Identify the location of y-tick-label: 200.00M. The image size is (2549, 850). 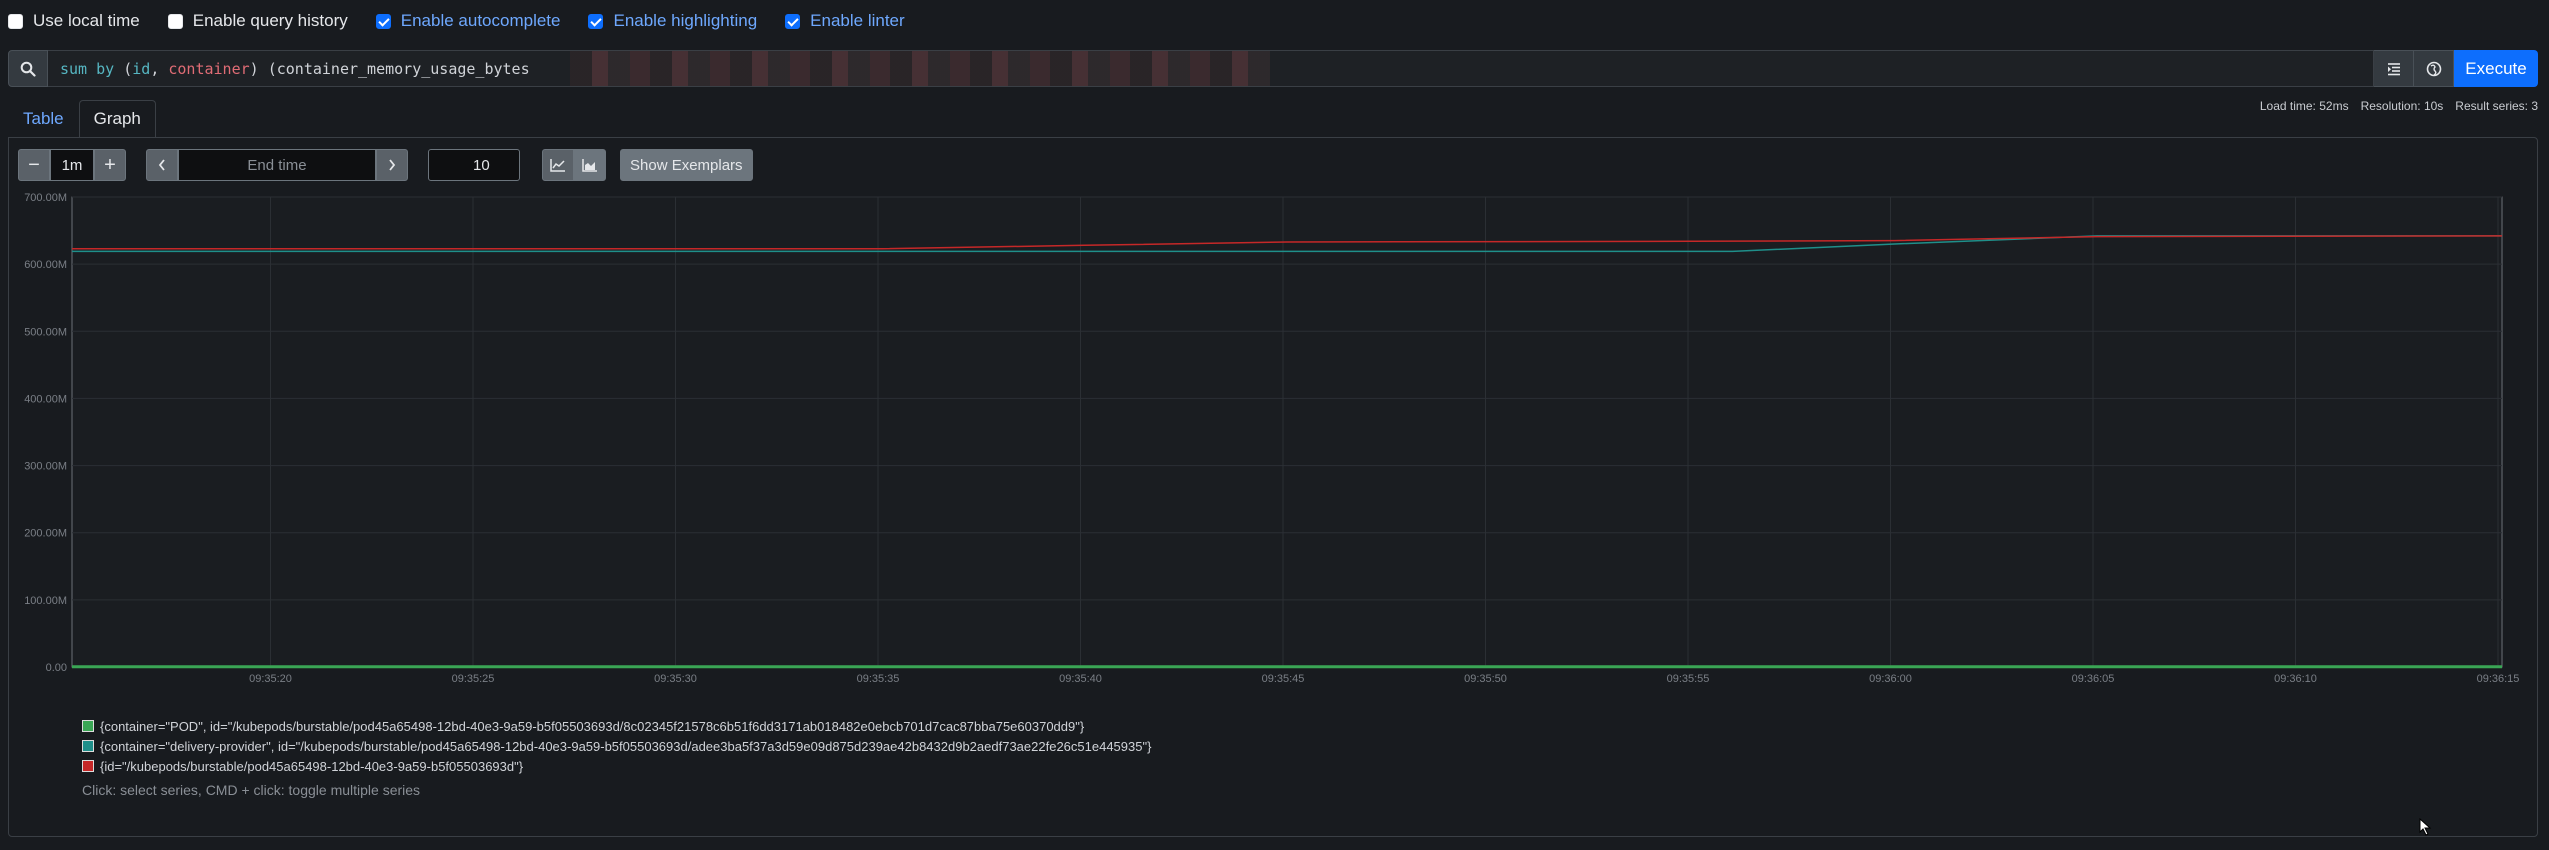
(45, 534).